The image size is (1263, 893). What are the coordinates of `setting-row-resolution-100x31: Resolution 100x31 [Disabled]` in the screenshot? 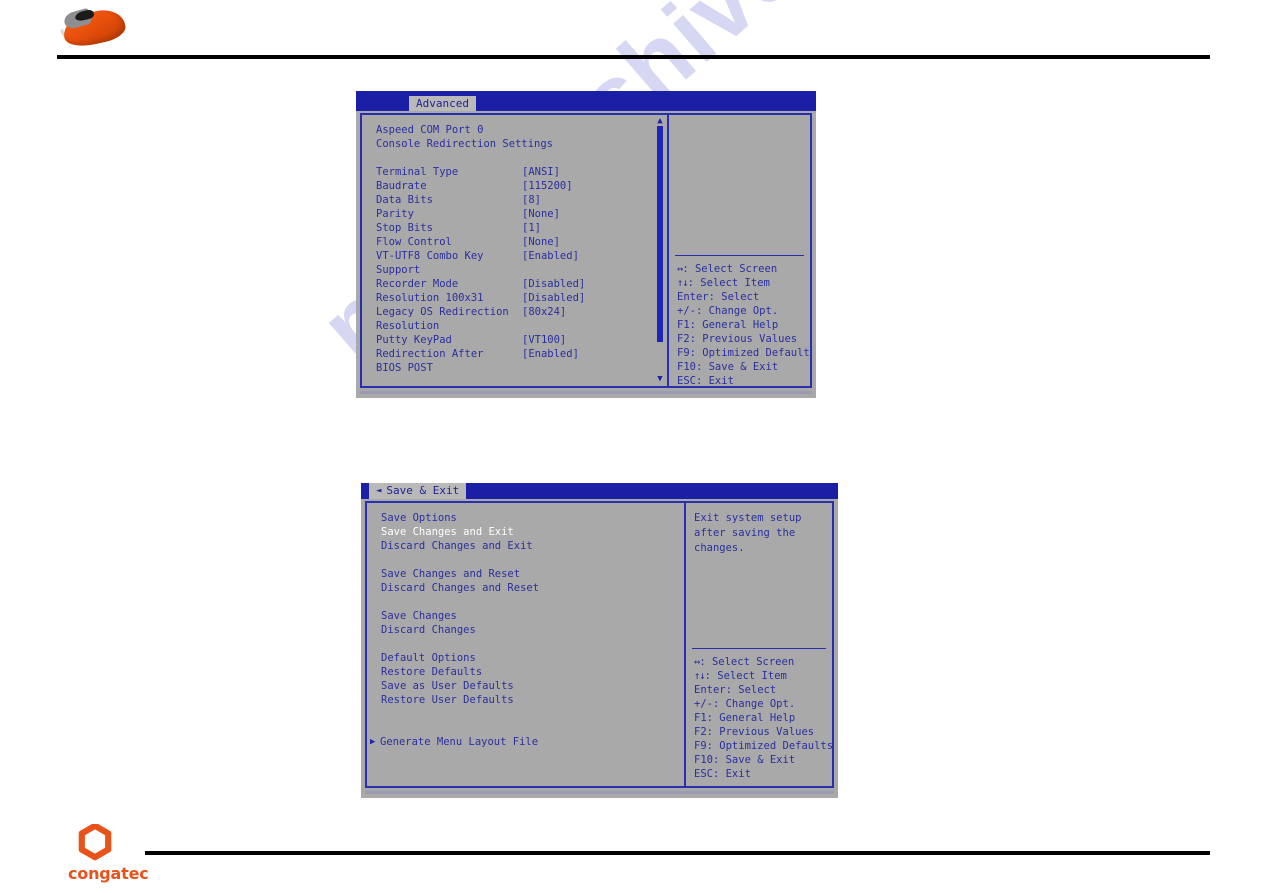 It's located at (519, 298).